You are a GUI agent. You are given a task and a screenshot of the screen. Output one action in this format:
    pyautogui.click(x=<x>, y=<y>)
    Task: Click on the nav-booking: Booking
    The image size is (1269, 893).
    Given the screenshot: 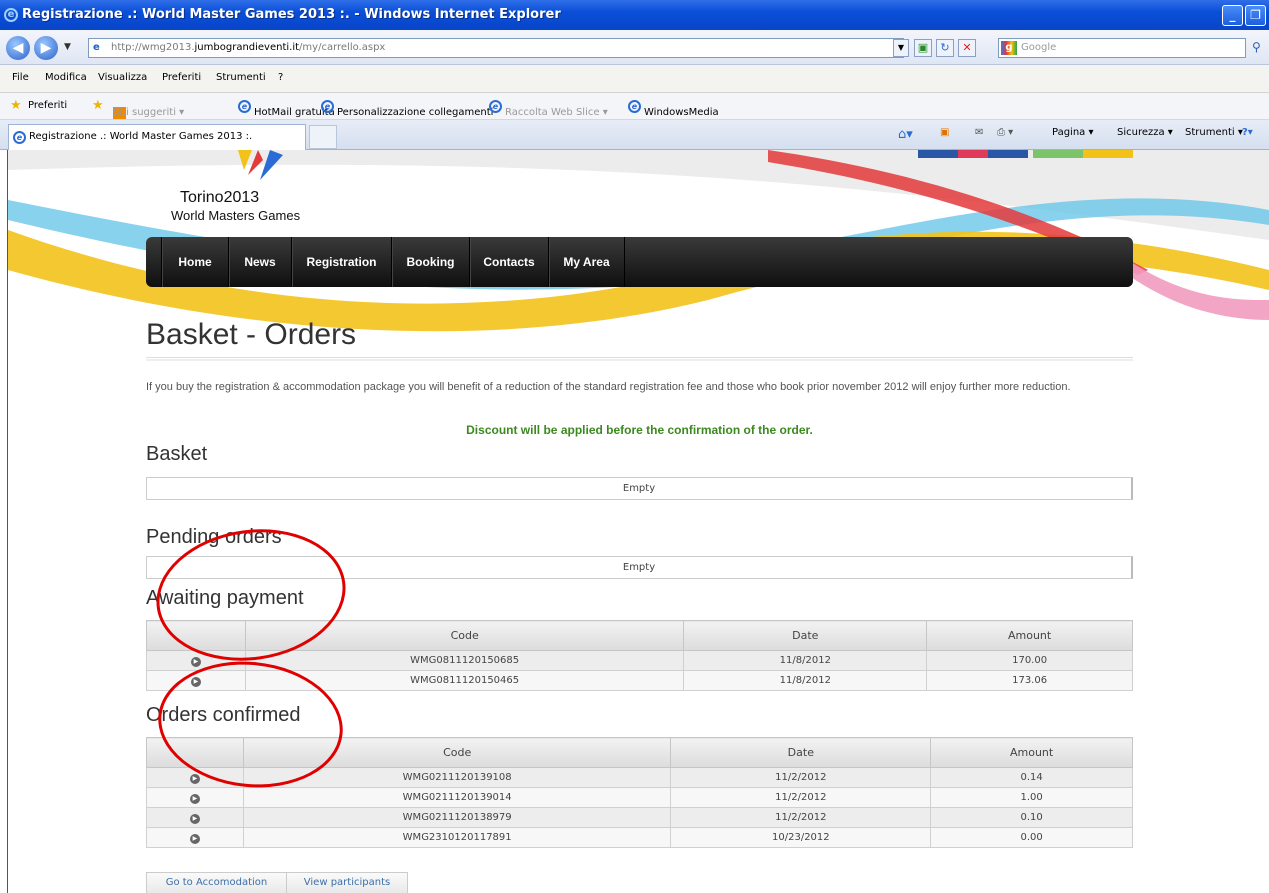 What is the action you would take?
    pyautogui.click(x=430, y=262)
    